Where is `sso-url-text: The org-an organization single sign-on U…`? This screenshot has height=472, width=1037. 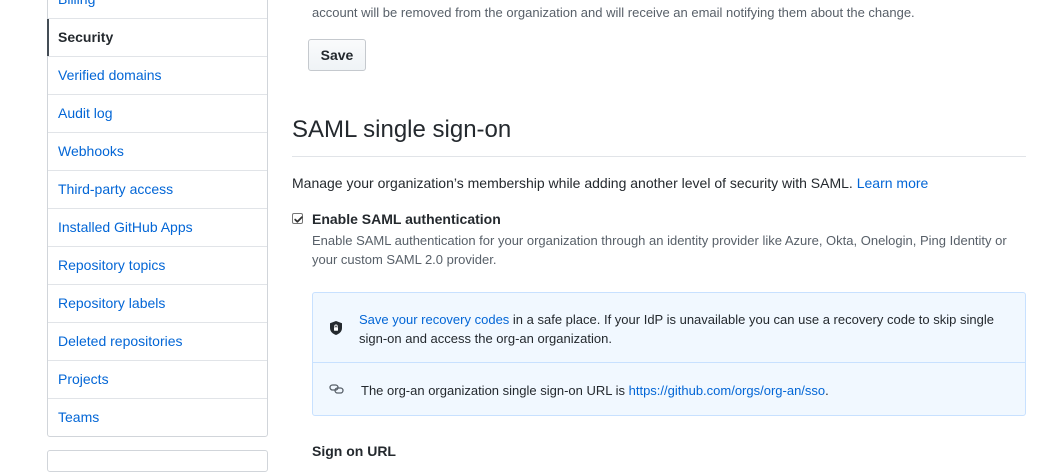
sso-url-text: The org-an organization single sign-on U… is located at coordinates (595, 390).